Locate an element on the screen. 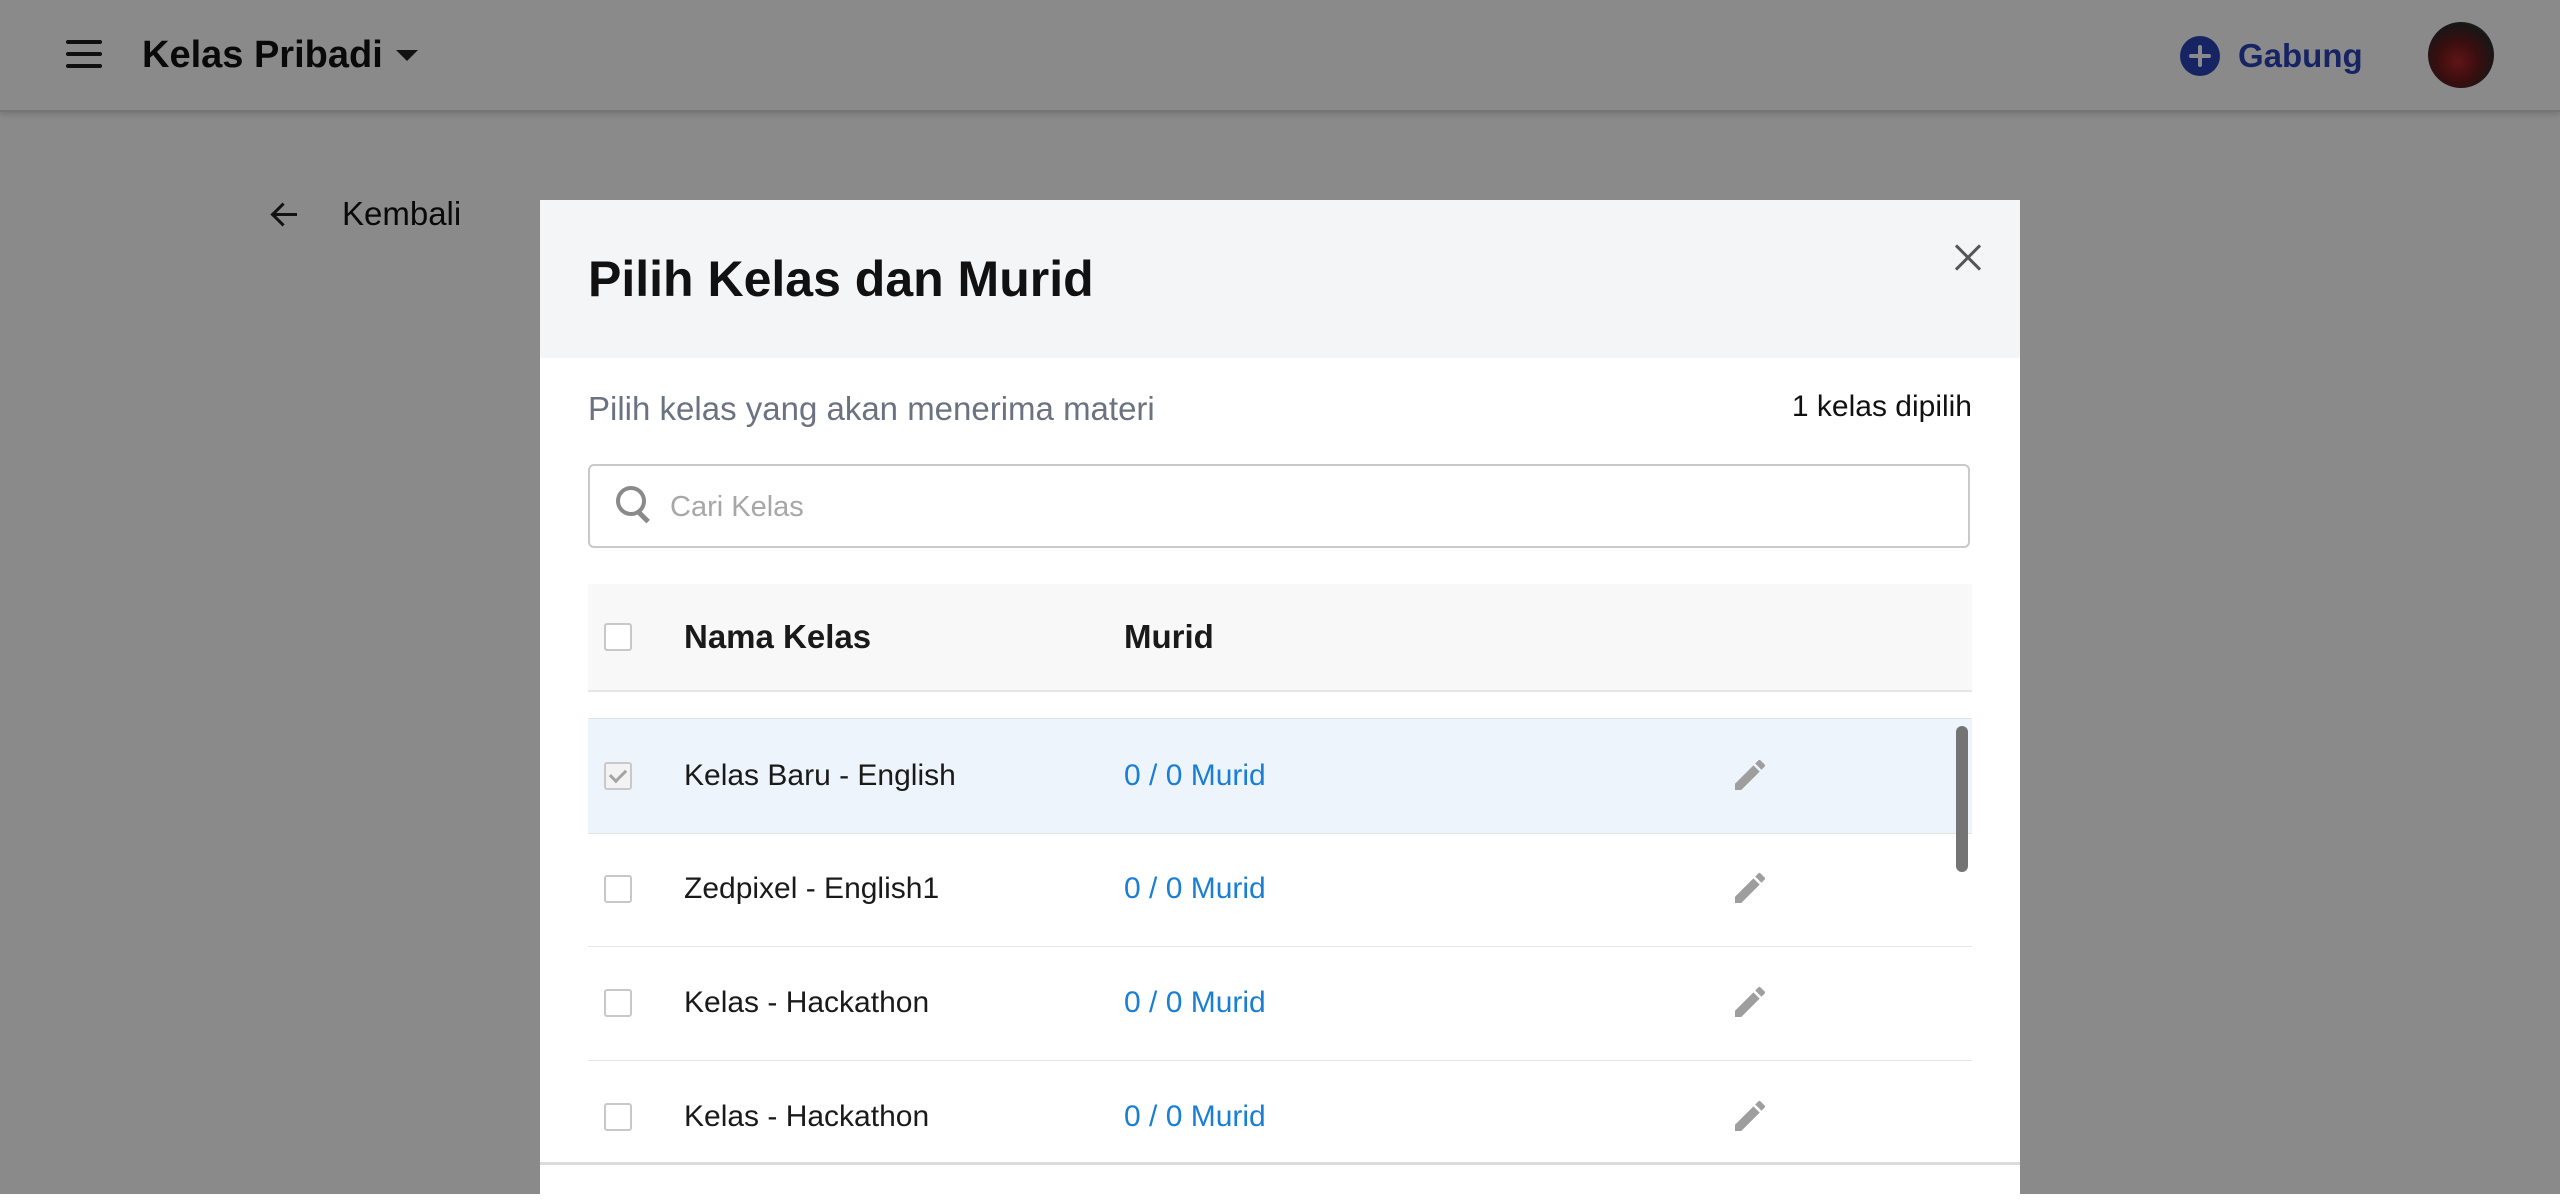 Image resolution: width=2560 pixels, height=1200 pixels. list-scrollbar is located at coordinates (1962, 799).